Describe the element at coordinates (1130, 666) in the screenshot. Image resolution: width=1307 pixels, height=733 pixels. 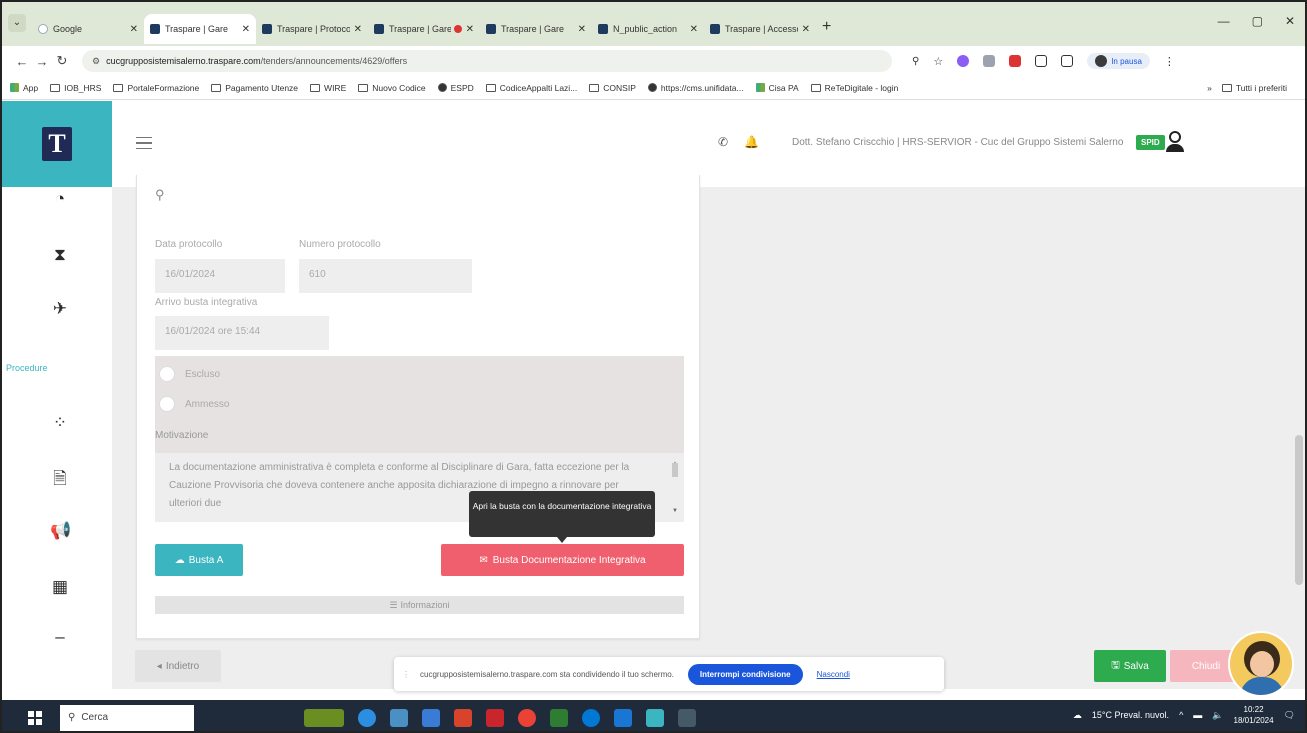
I see `save-button: 🖫 Salva` at that location.